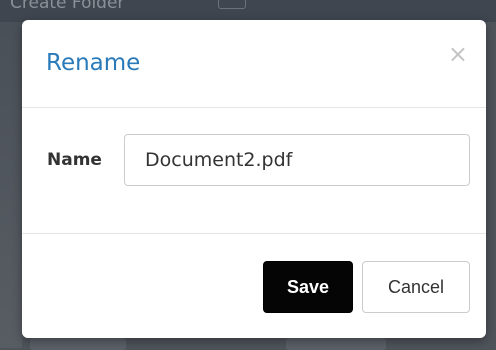 The height and width of the screenshot is (350, 496). Describe the element at coordinates (232, 4) in the screenshot. I see `folder-icon` at that location.